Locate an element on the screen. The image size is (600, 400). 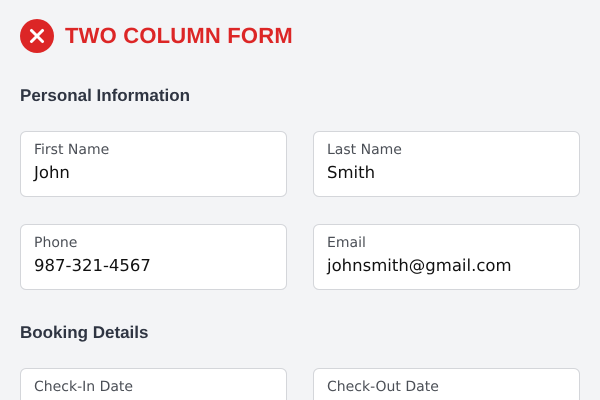
input-field: First Name John is located at coordinates (153, 164).